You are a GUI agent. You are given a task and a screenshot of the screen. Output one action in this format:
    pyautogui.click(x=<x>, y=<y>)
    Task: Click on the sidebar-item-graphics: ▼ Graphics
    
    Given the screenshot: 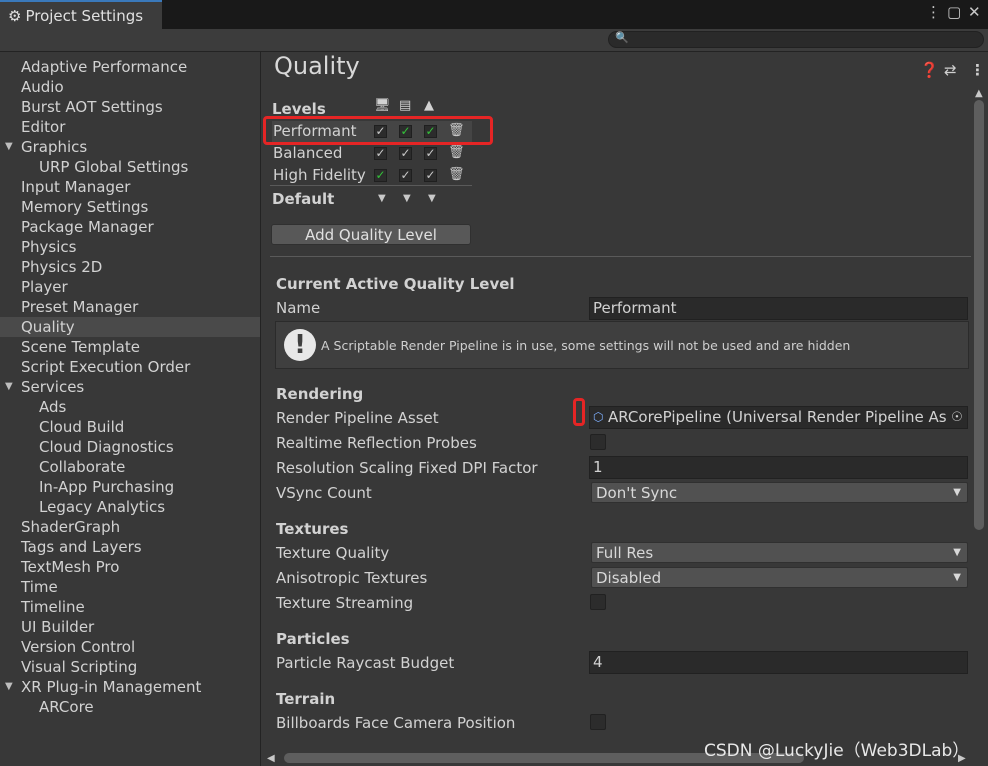 What is the action you would take?
    pyautogui.click(x=130, y=147)
    